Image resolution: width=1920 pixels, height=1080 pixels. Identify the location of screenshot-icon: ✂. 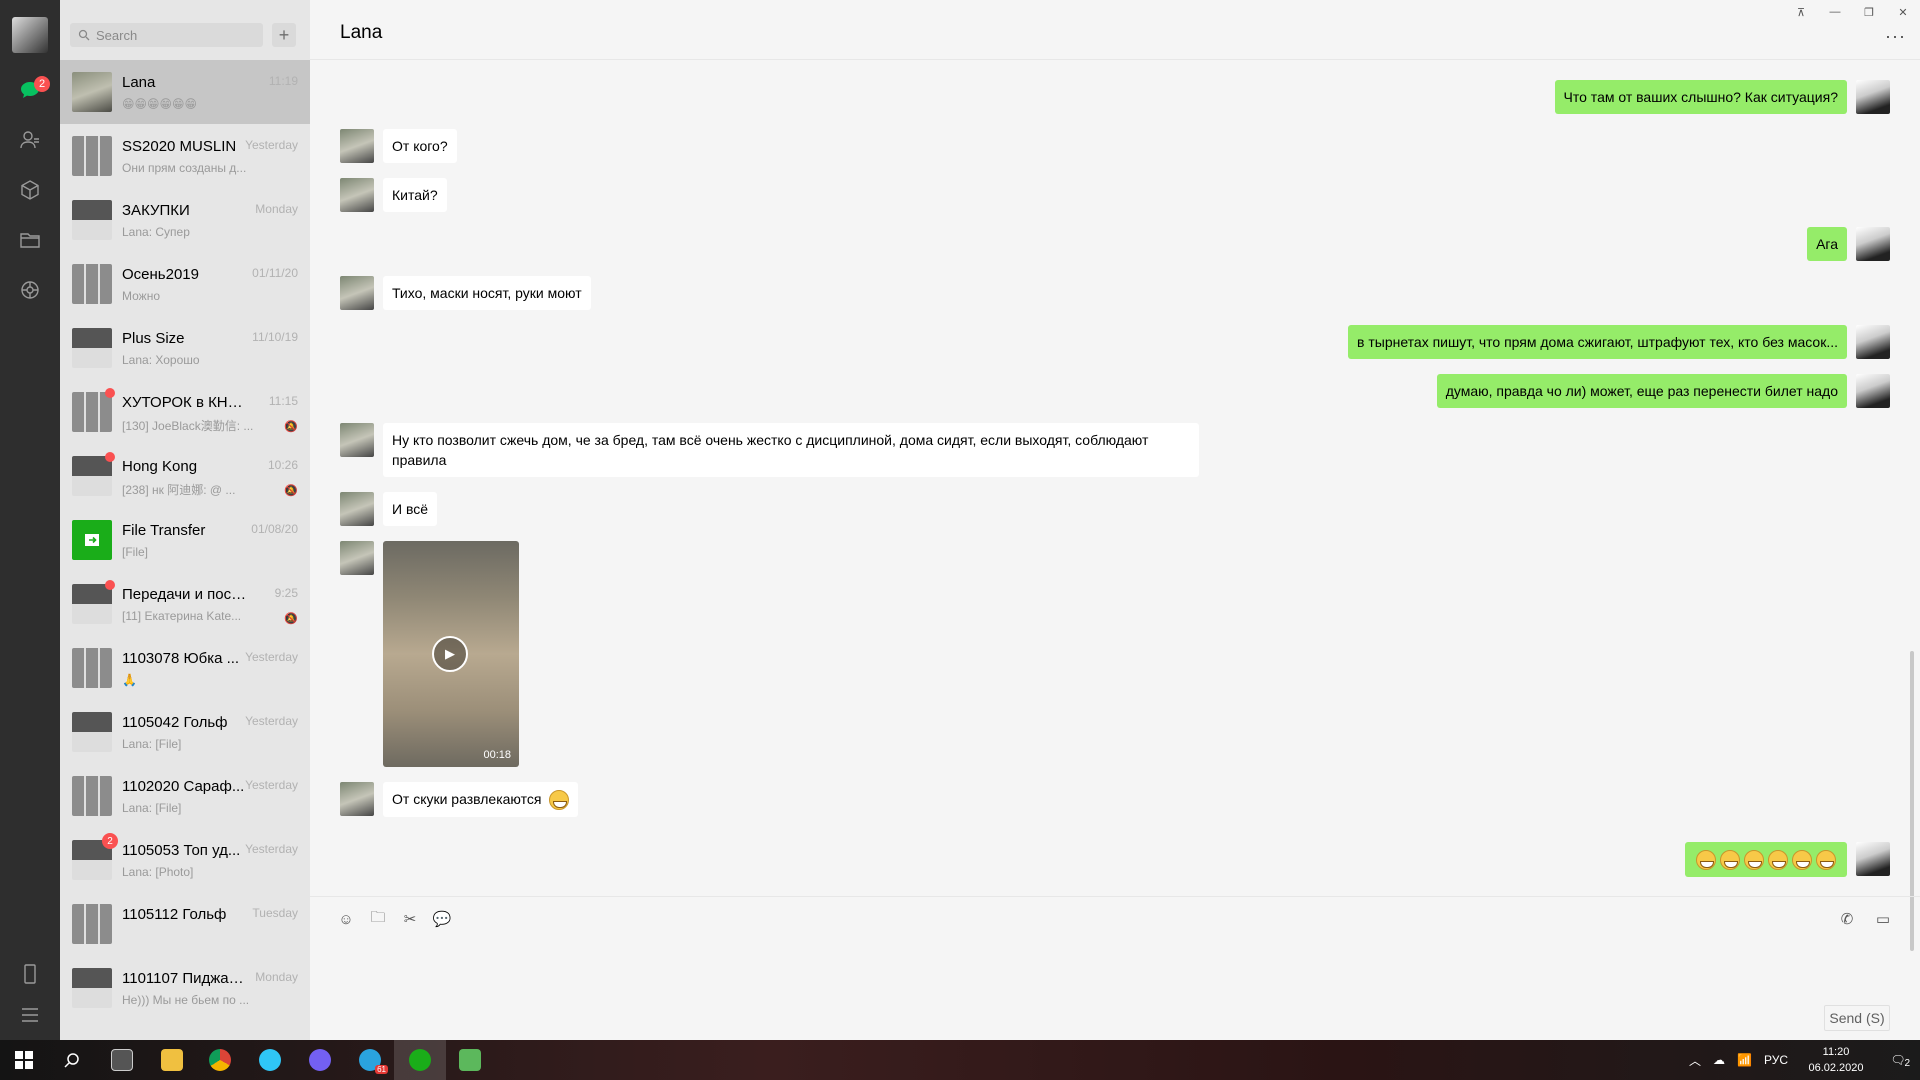
(410, 919).